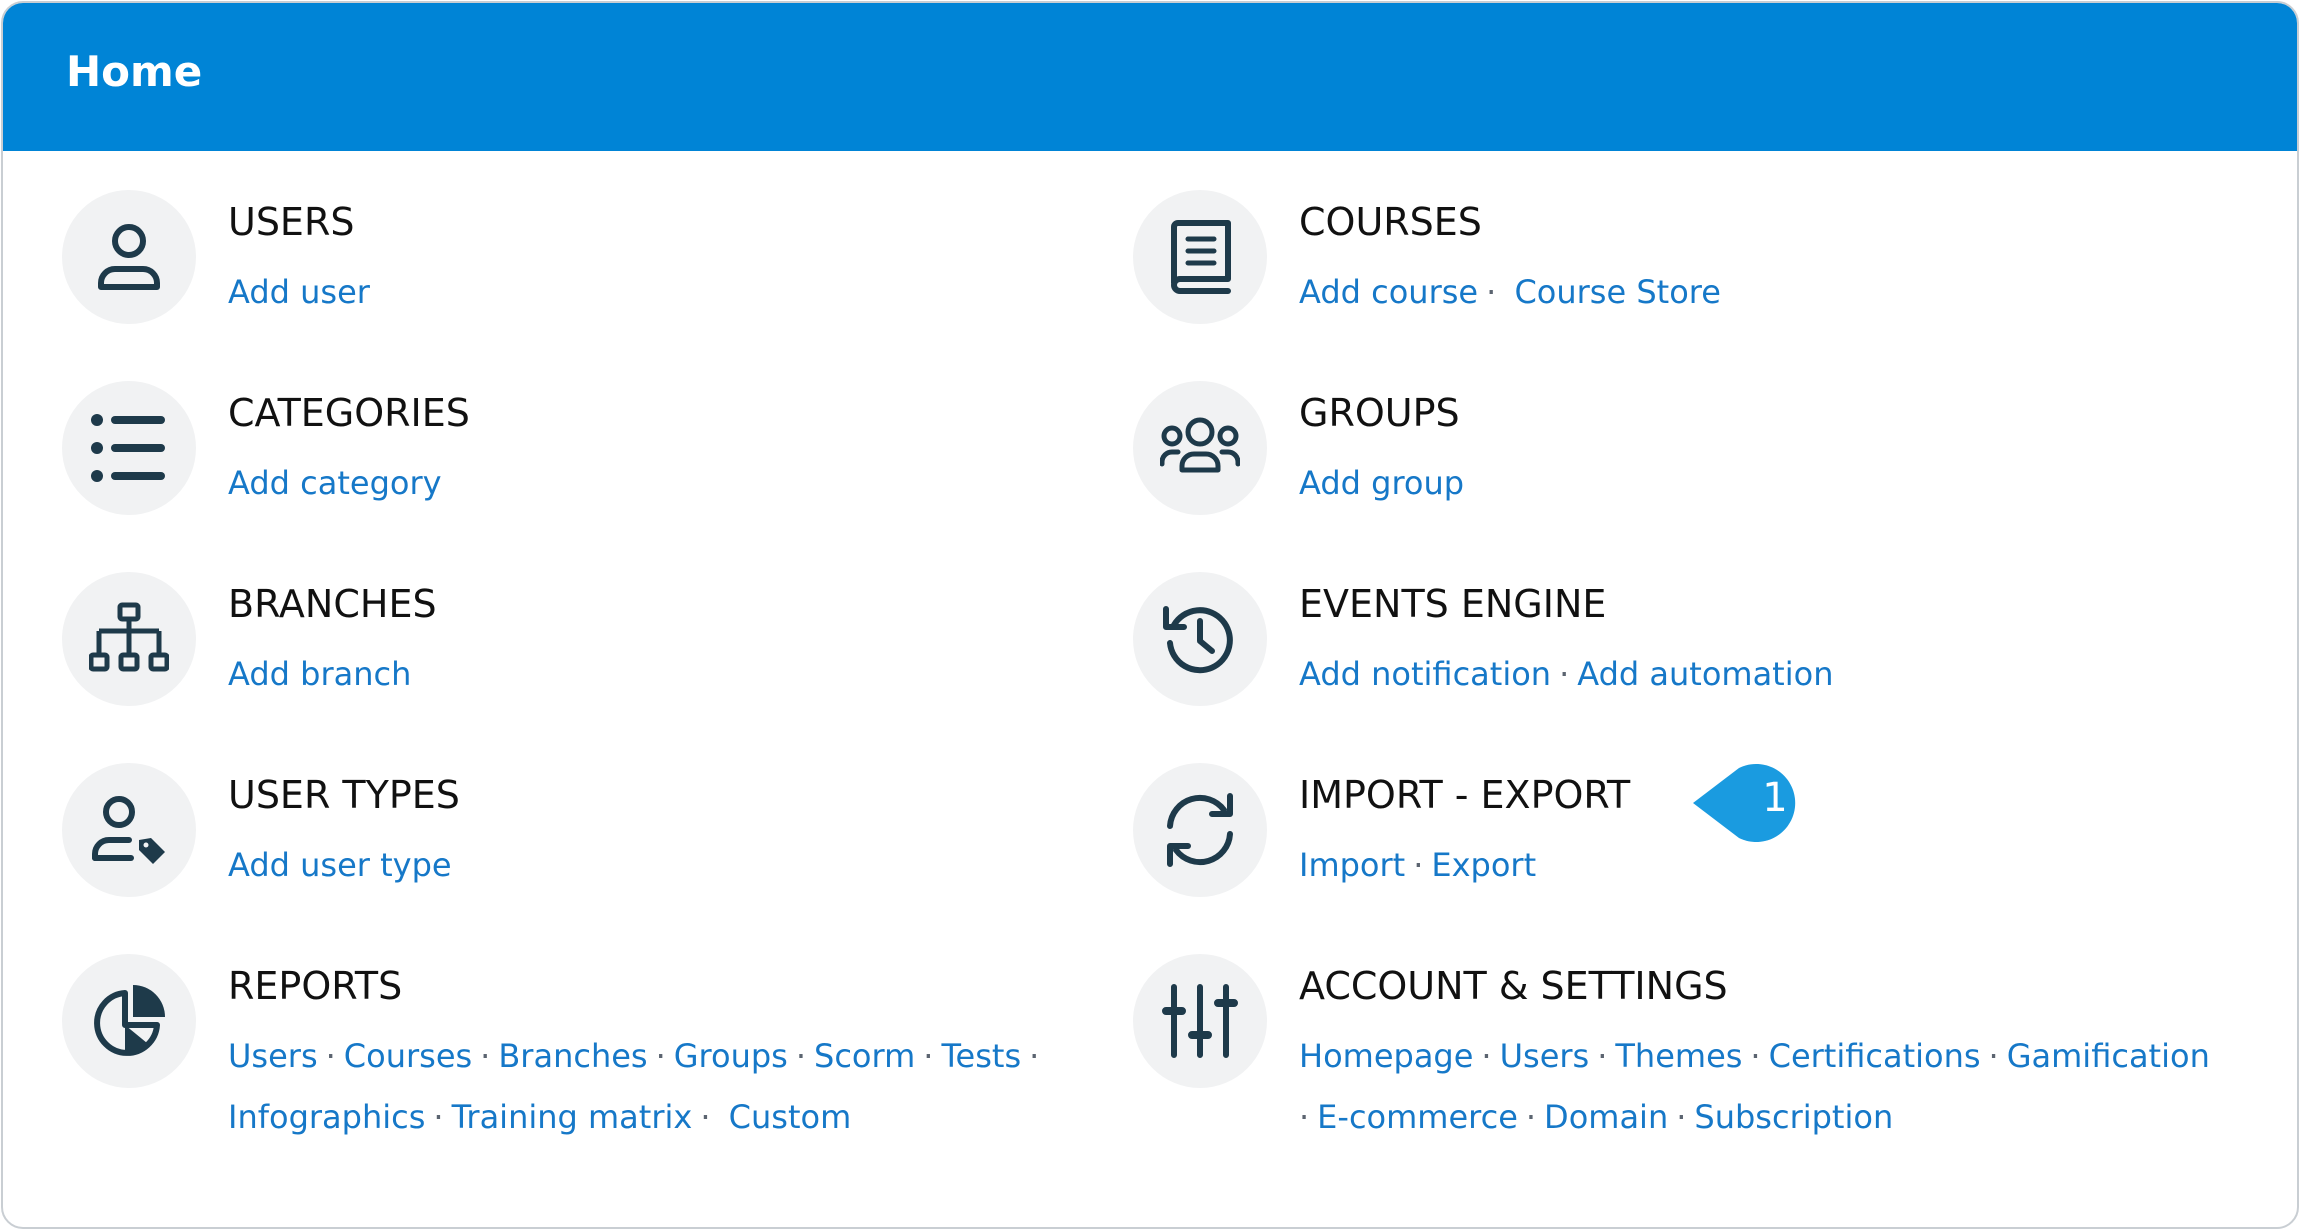 This screenshot has height=1232, width=2302. Describe the element at coordinates (340, 865) in the screenshot. I see `add-user-type-link: Add user type` at that location.